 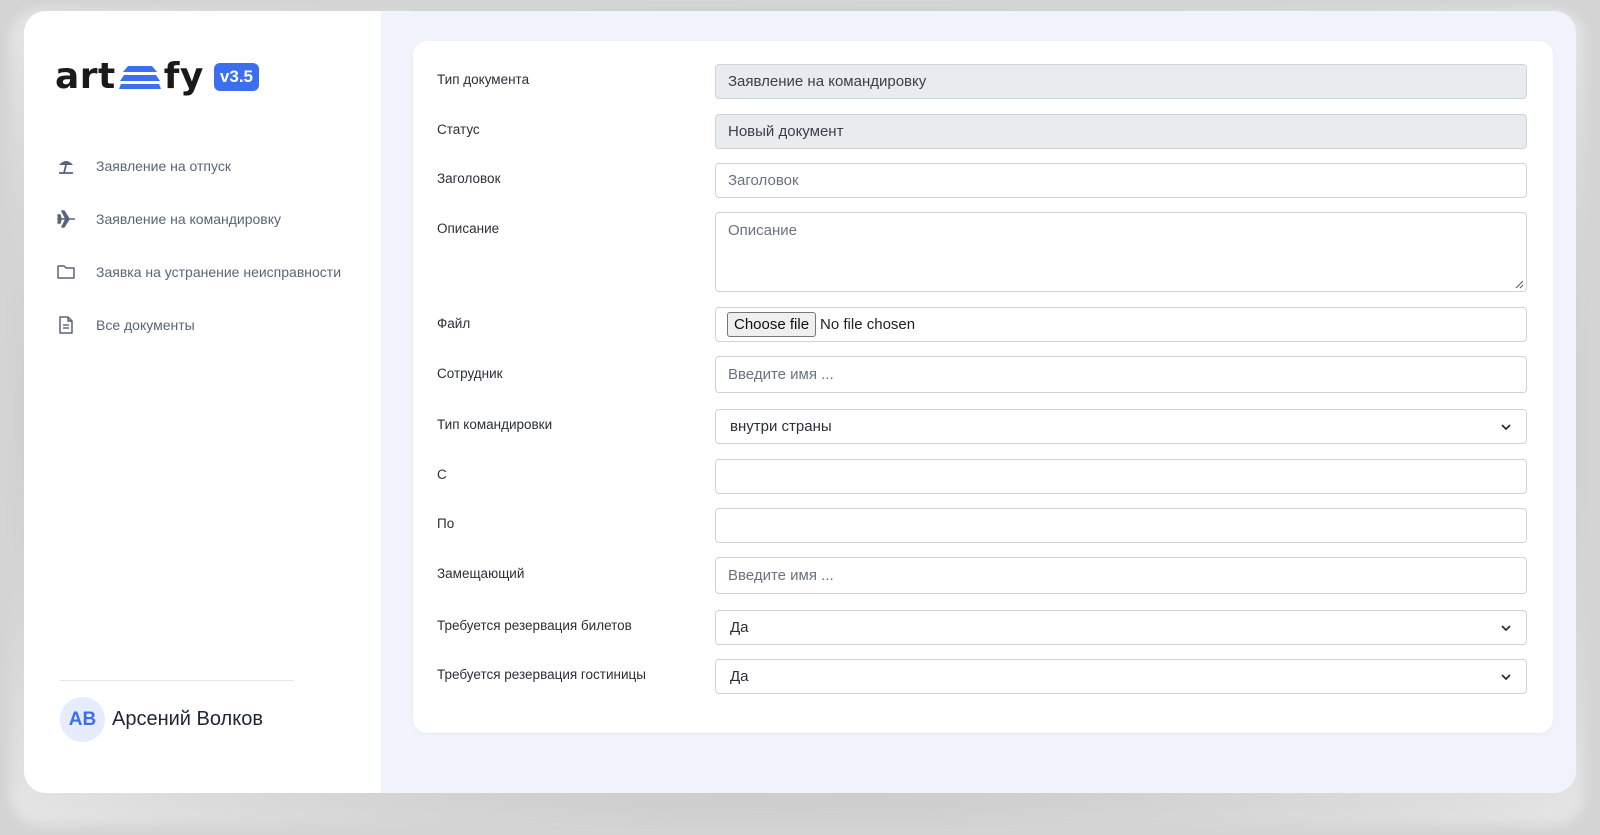 What do you see at coordinates (1121, 676) in the screenshot?
I see `hotel-select: Да` at bounding box center [1121, 676].